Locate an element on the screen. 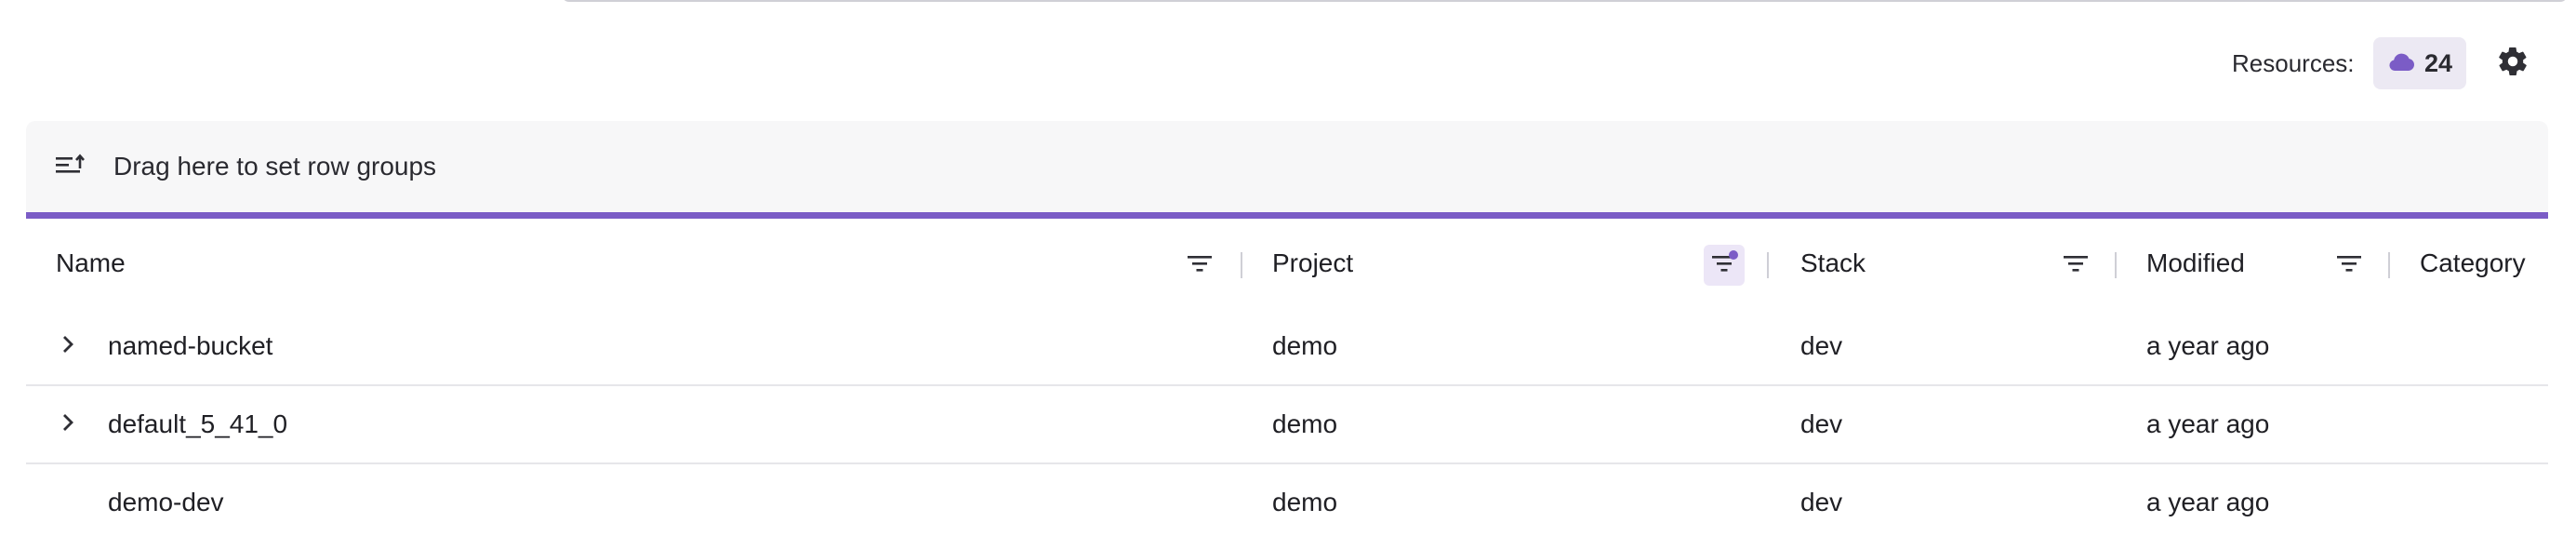 Image resolution: width=2576 pixels, height=536 pixels. filter-button-stack is located at coordinates (2075, 265).